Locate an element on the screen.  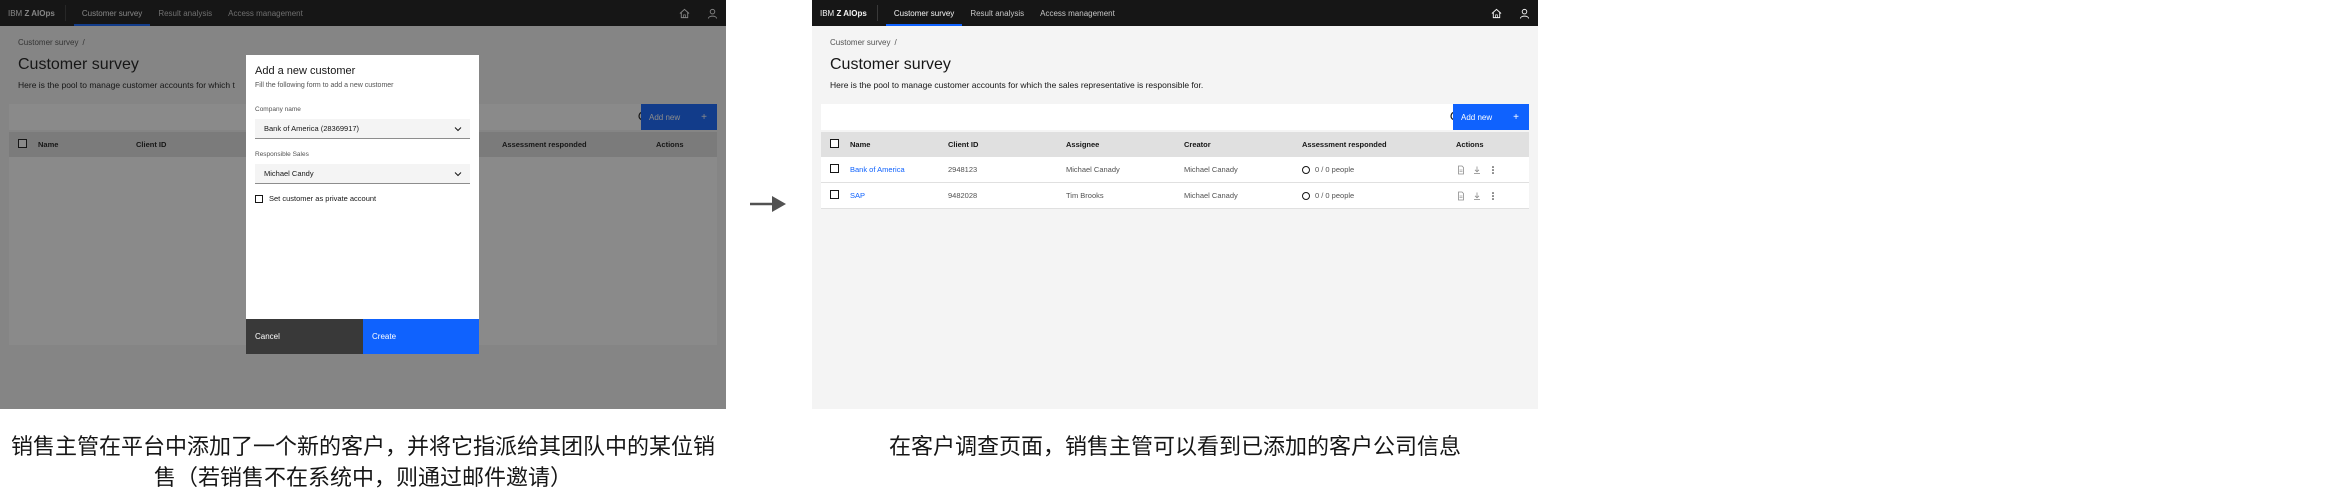
modal-footer: Cancel Create is located at coordinates (362, 336).